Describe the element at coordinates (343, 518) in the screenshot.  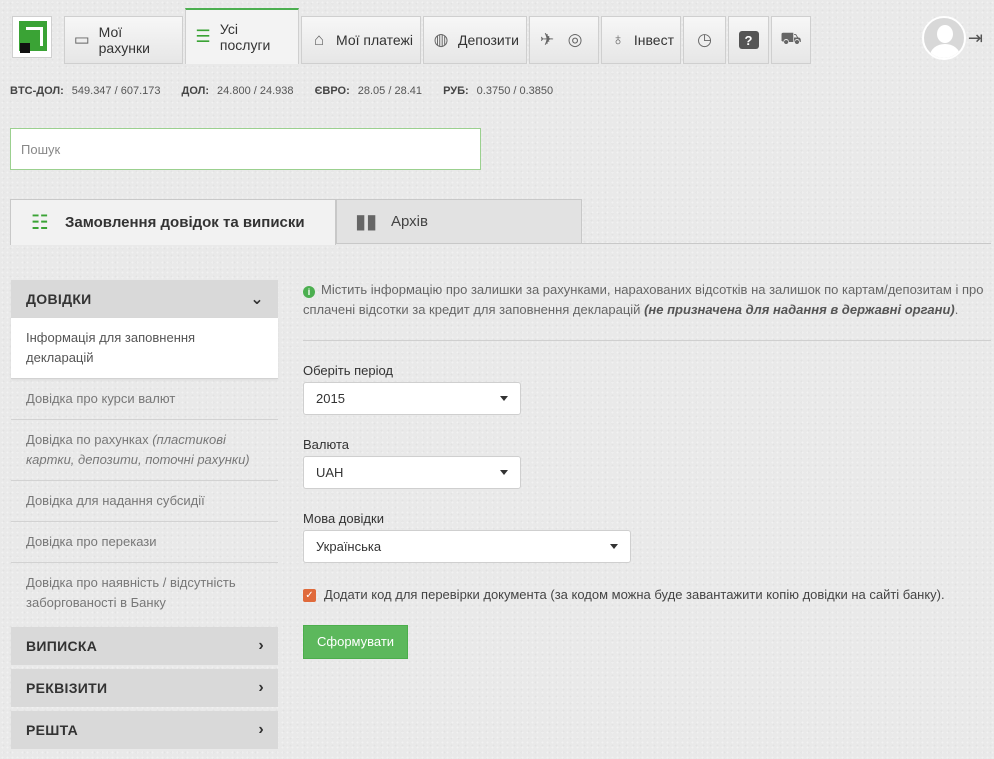
I see `language-label: Мова довідки` at that location.